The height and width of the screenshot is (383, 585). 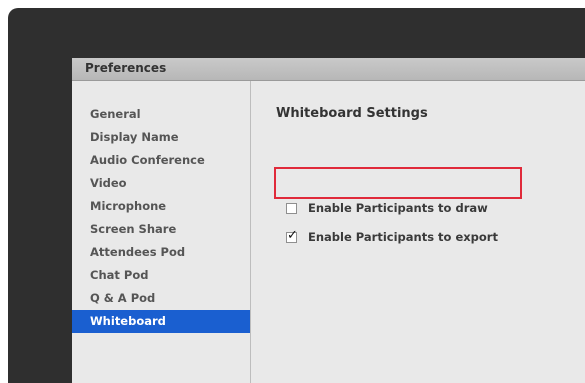 I want to click on sidebar-item-audio-conference: Audio Conference, so click(x=161, y=160).